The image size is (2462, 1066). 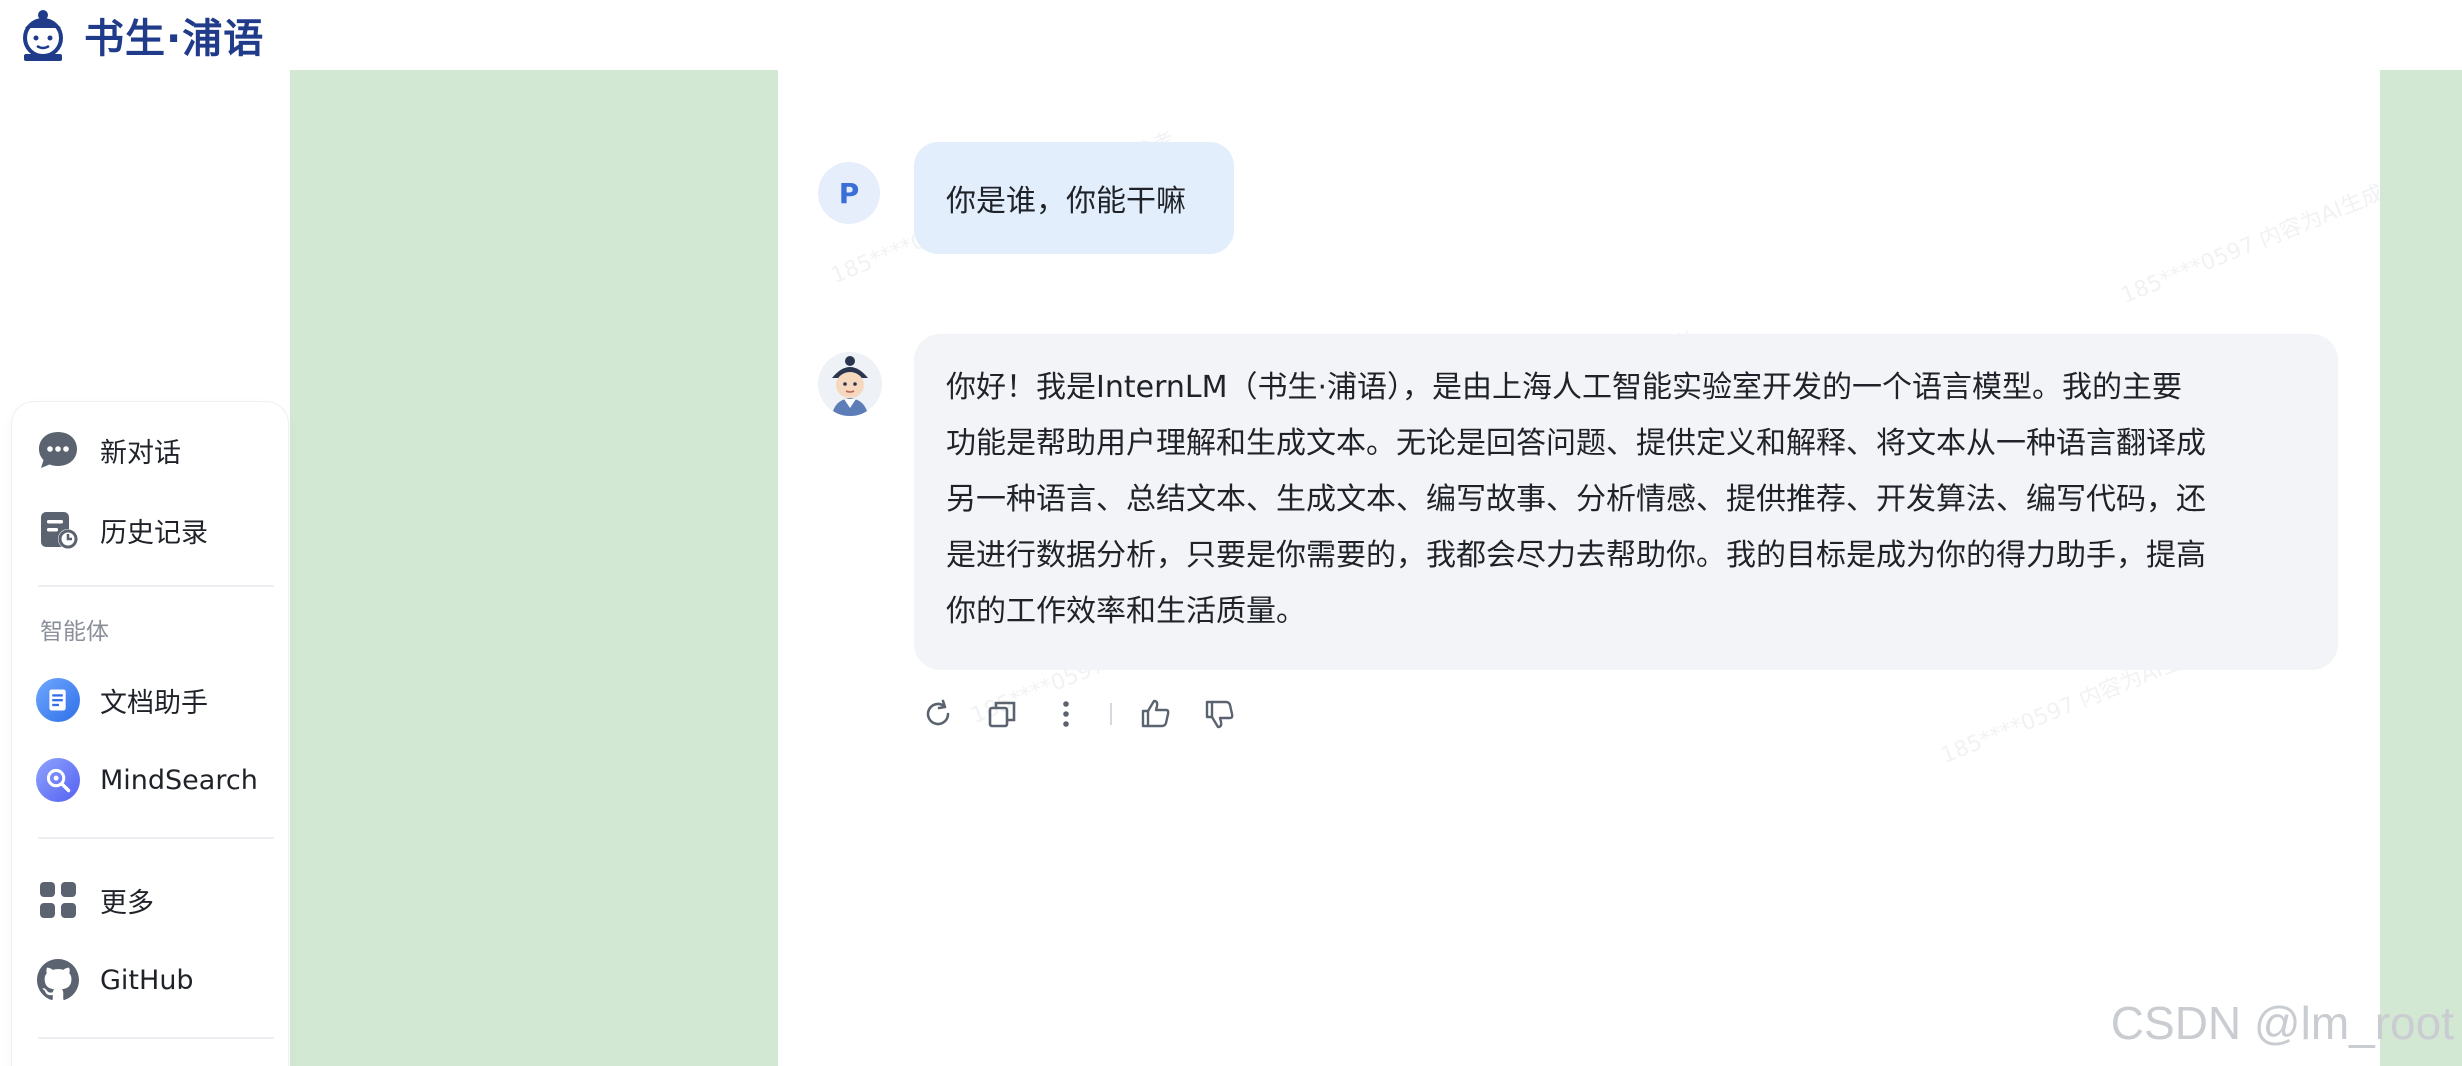 I want to click on user-message-text: 你是谁，你能干嘛, so click(x=1066, y=201).